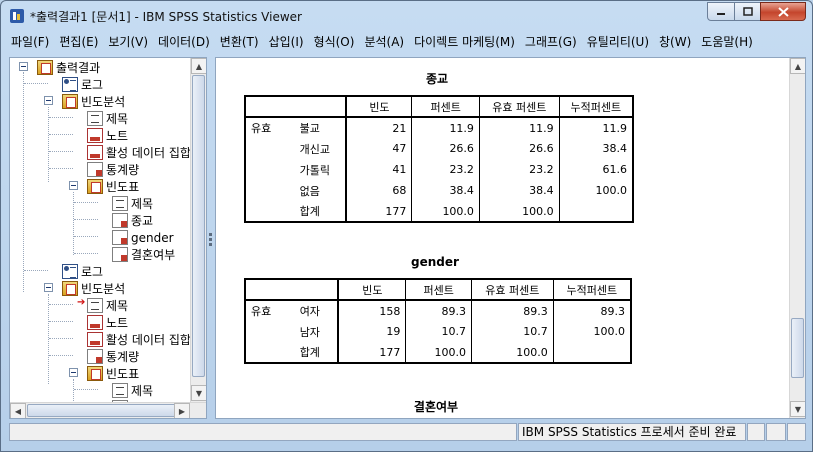 The image size is (813, 452). Describe the element at coordinates (632, 432) in the screenshot. I see `processor-status: IBM SPSS Statistics 프로세서 준비 완료` at that location.